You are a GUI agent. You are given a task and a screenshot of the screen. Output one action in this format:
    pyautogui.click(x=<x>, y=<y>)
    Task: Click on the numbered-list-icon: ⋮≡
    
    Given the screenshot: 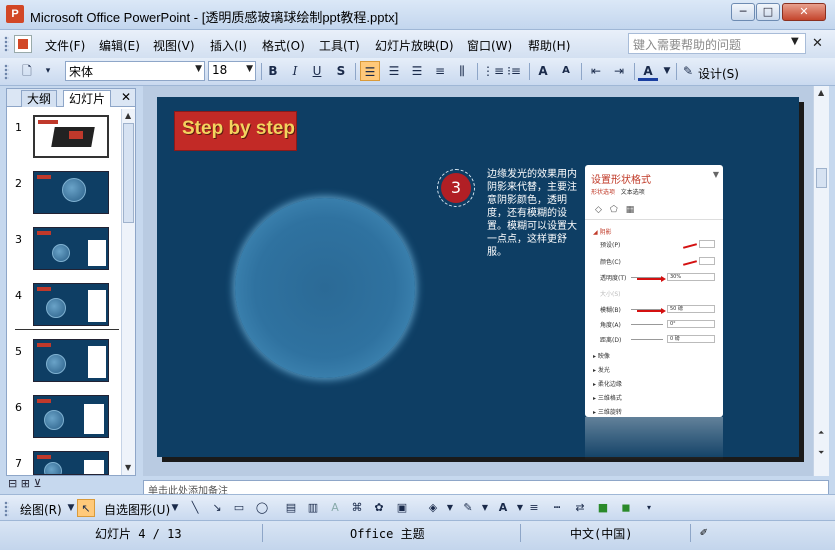 What is the action you would take?
    pyautogui.click(x=493, y=71)
    